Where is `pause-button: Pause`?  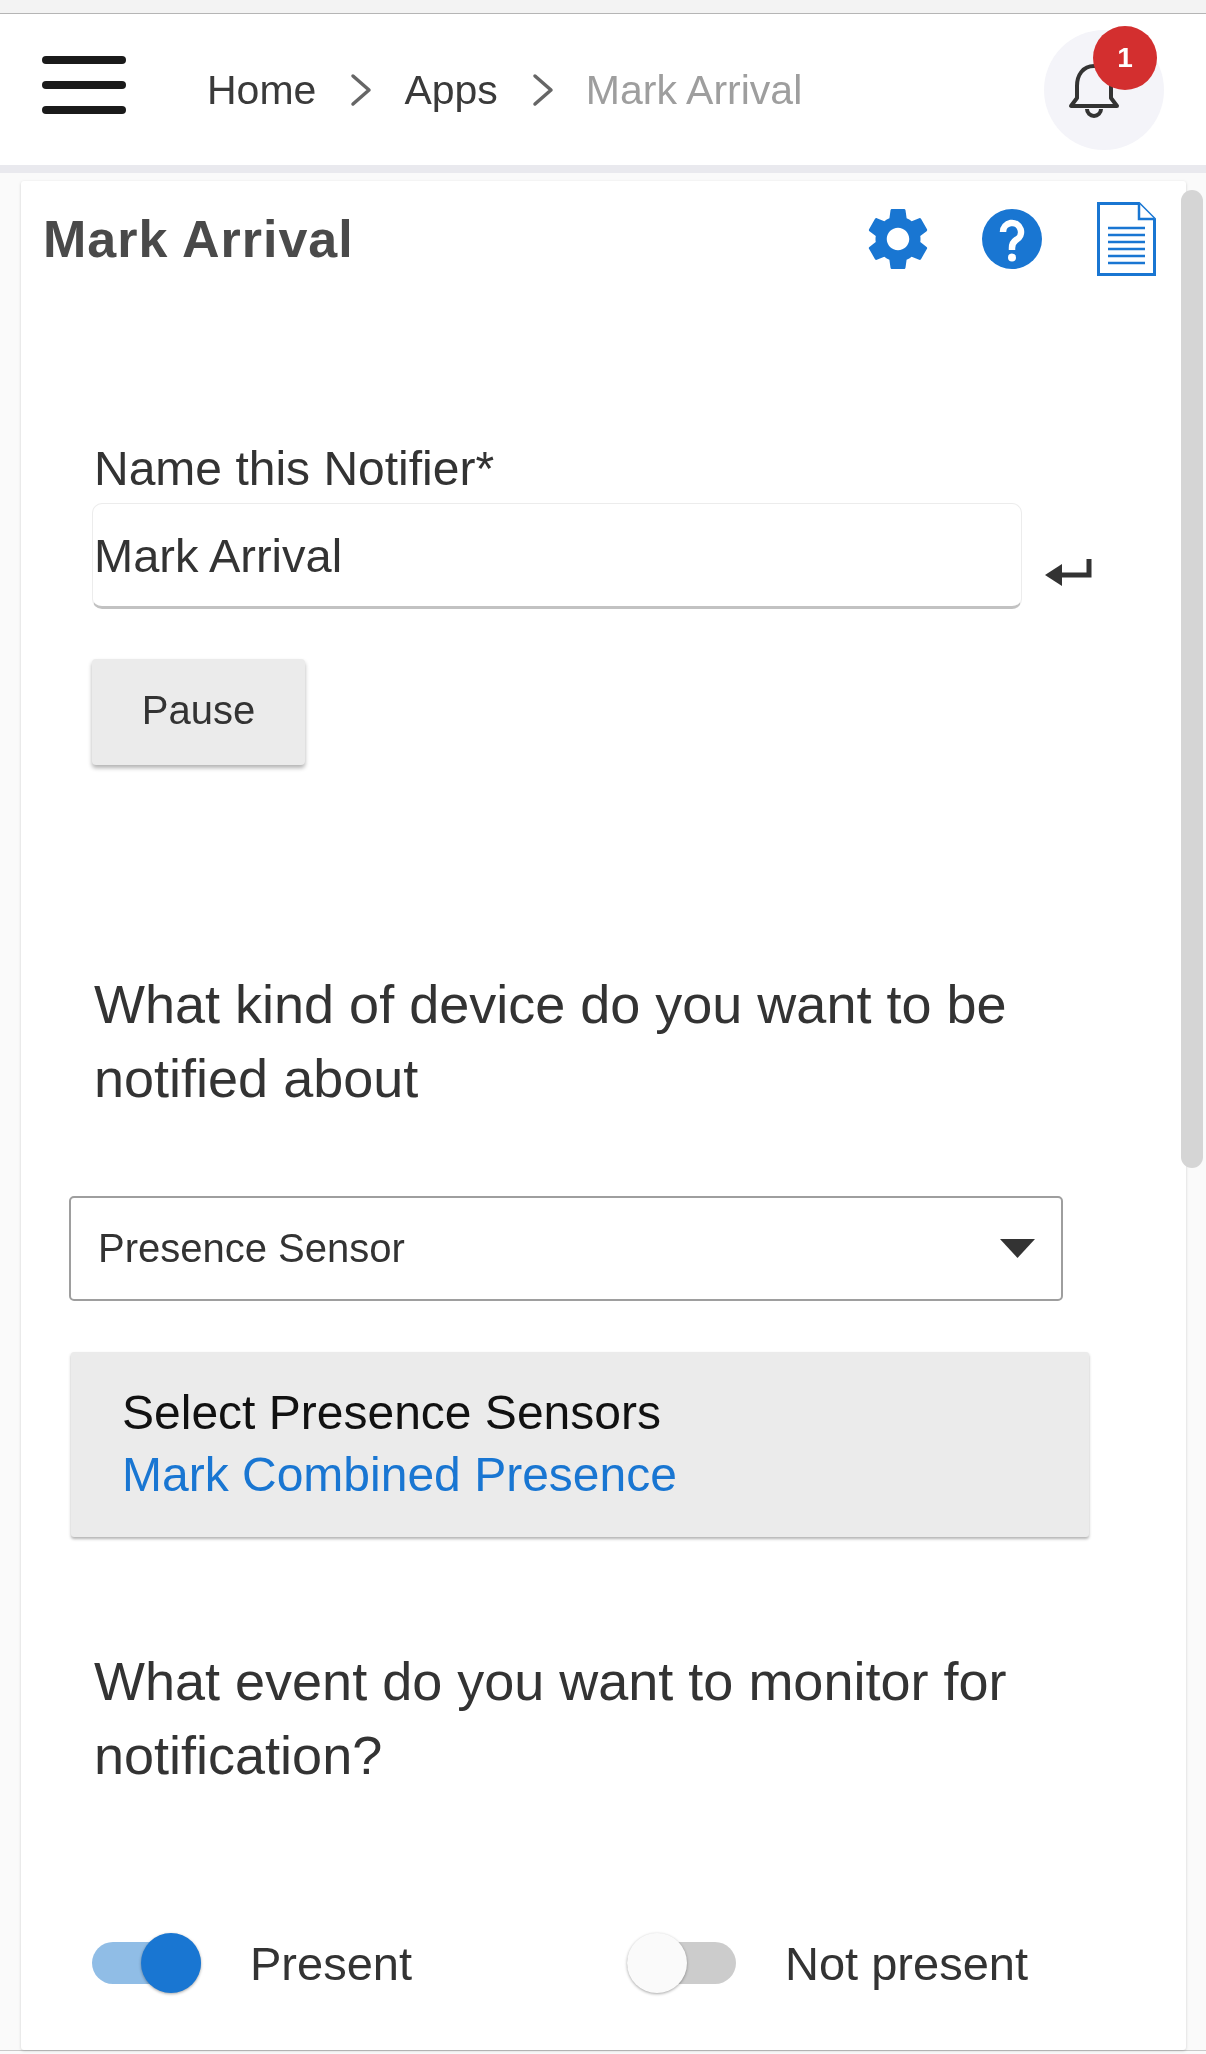 pause-button: Pause is located at coordinates (198, 712).